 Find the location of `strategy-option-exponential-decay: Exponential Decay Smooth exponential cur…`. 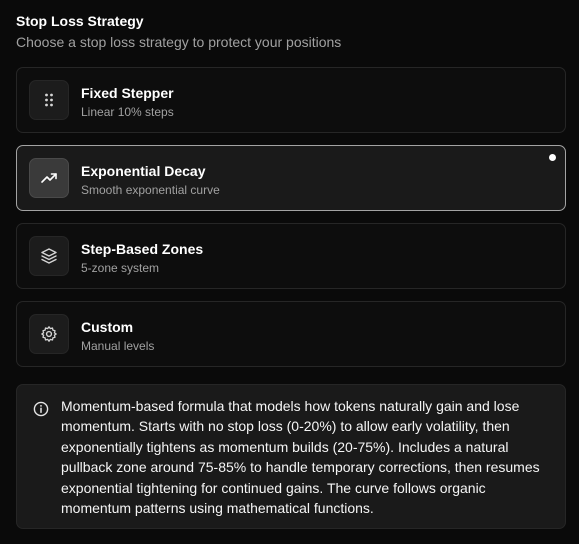

strategy-option-exponential-decay: Exponential Decay Smooth exponential cur… is located at coordinates (291, 178).